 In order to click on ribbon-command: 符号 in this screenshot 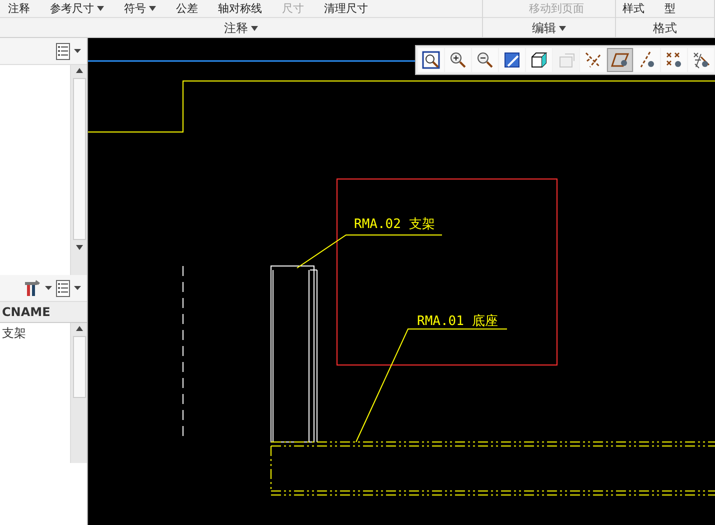, I will do `click(140, 8)`.